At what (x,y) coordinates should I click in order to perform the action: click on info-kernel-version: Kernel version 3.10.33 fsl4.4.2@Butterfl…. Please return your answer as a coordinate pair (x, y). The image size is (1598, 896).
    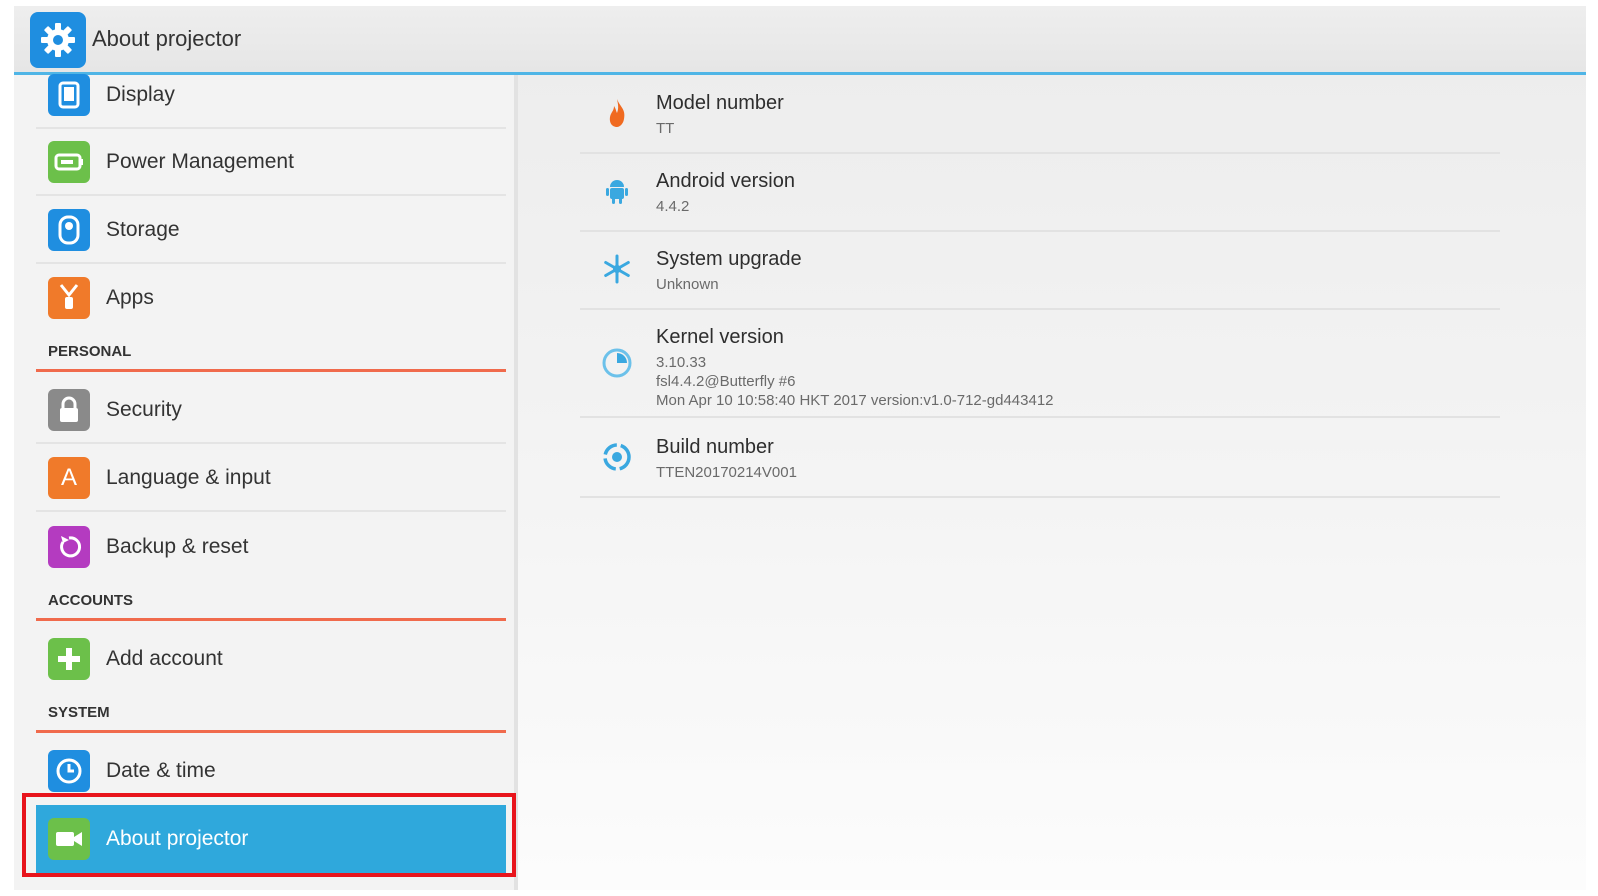
    Looking at the image, I should click on (1040, 364).